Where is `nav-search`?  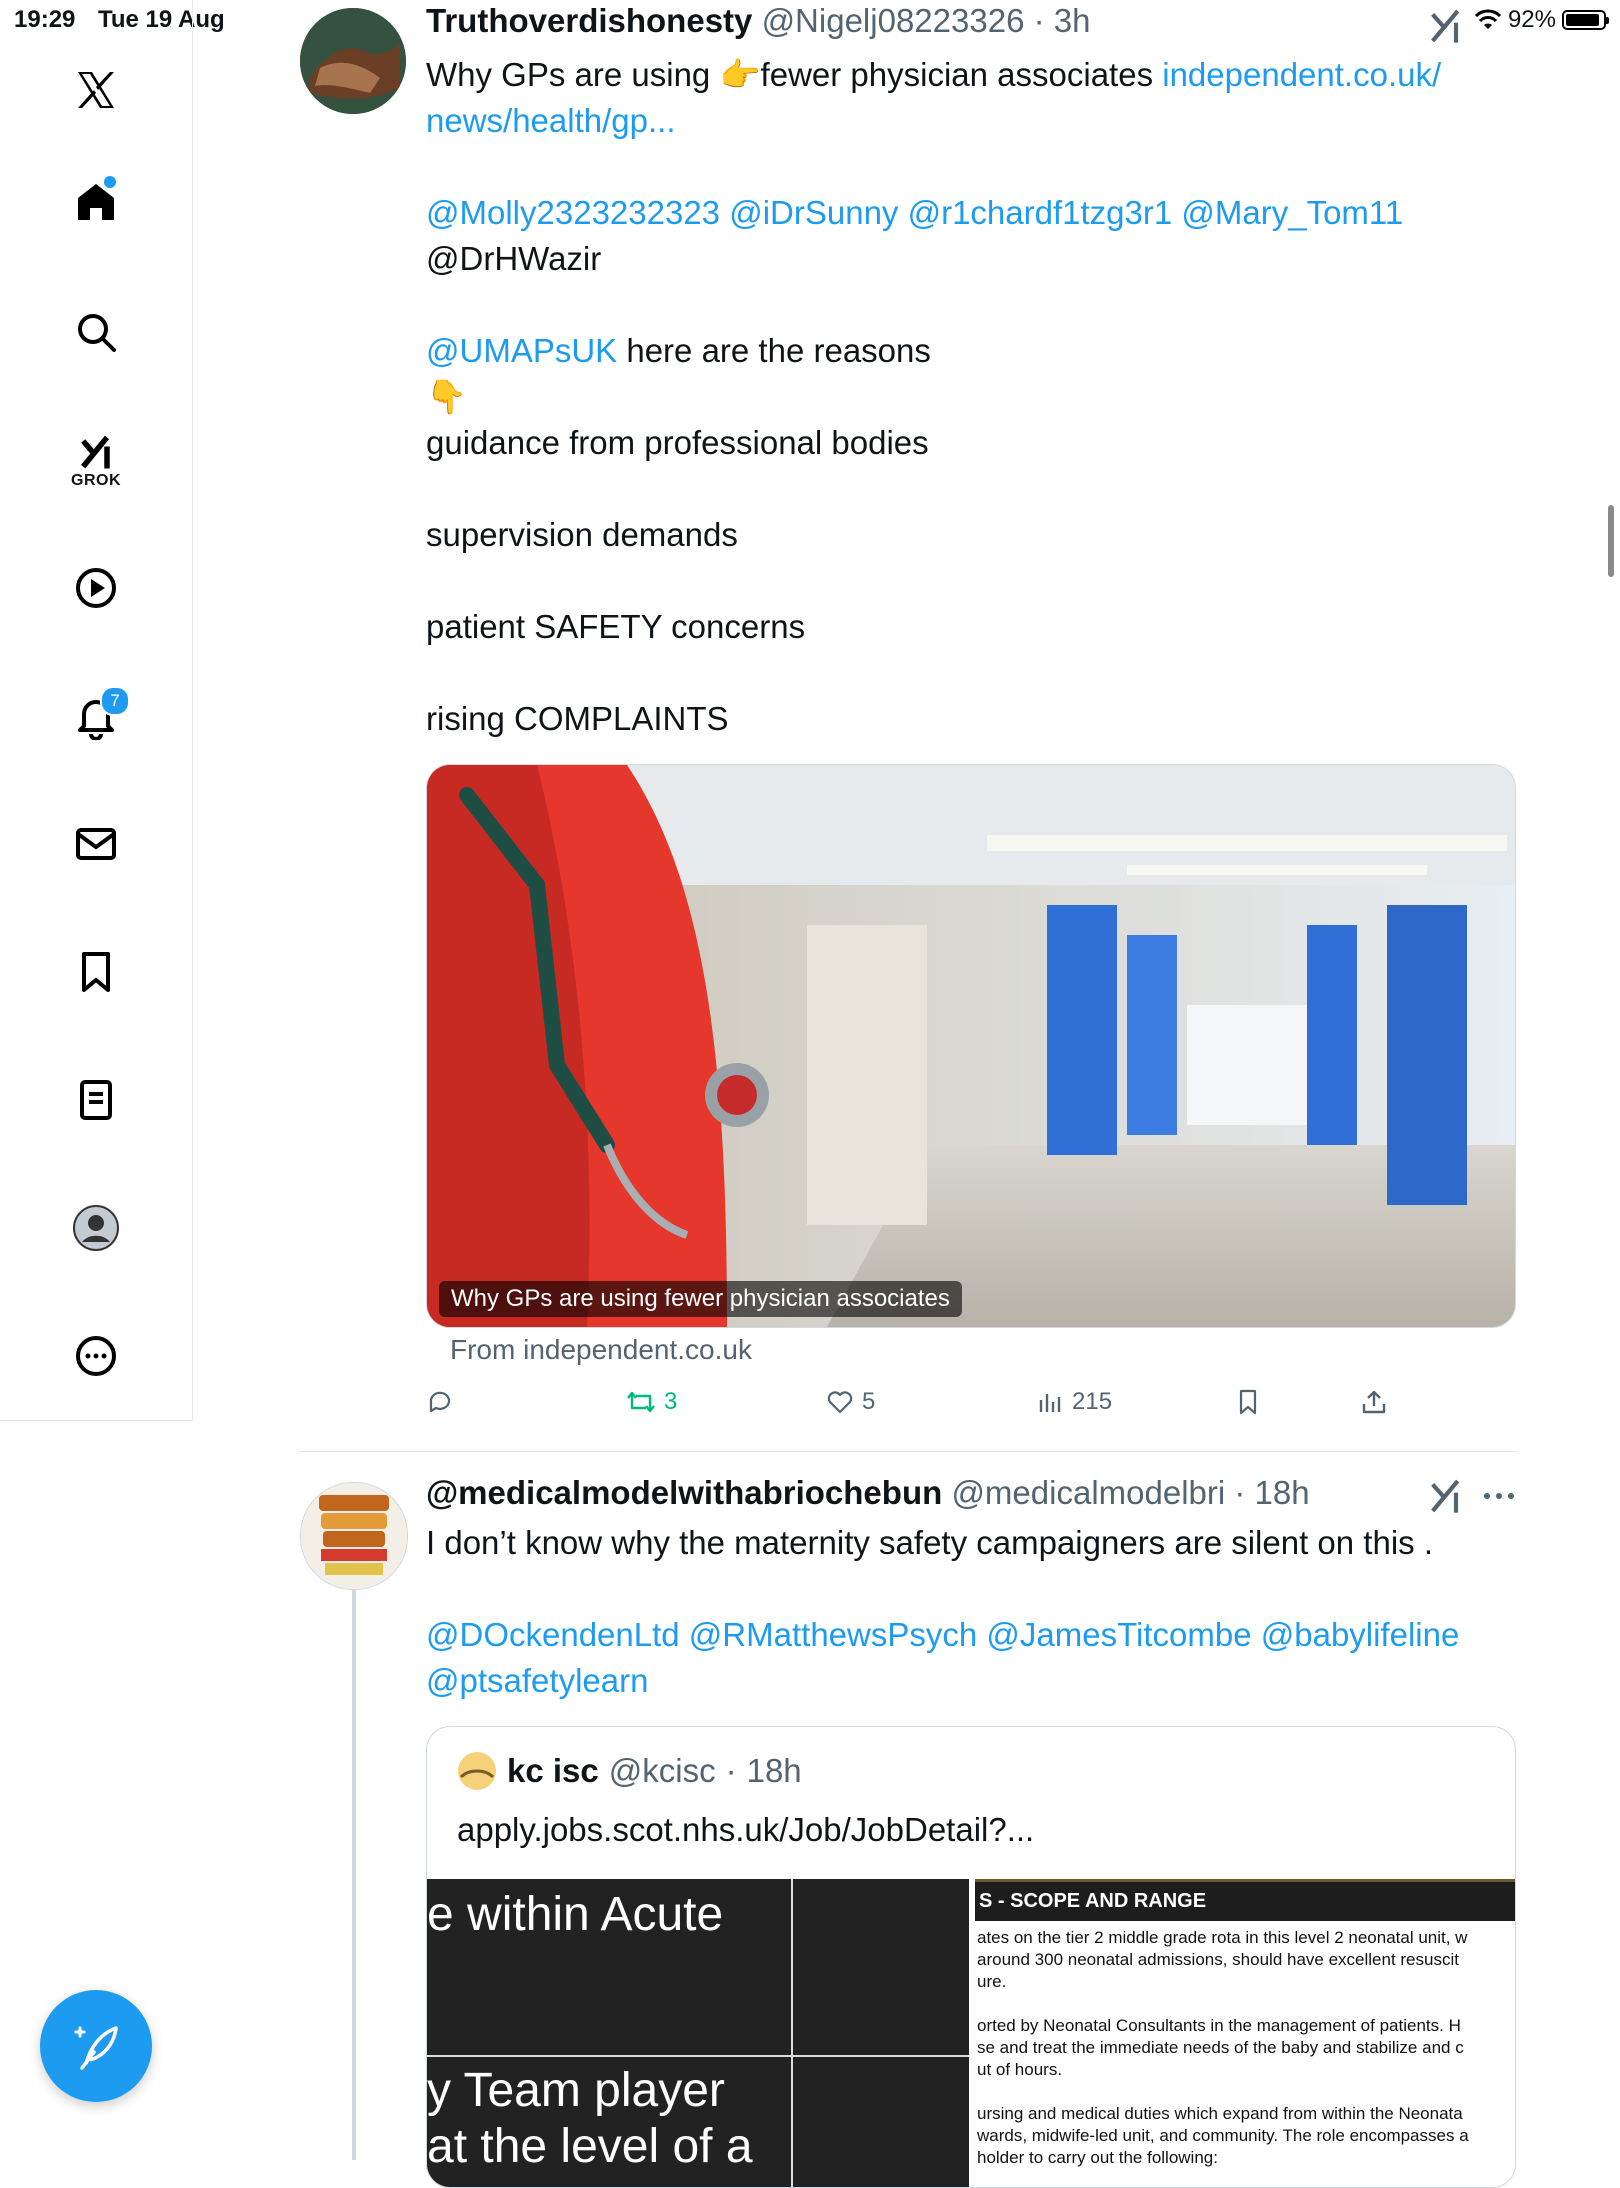 nav-search is located at coordinates (96, 332).